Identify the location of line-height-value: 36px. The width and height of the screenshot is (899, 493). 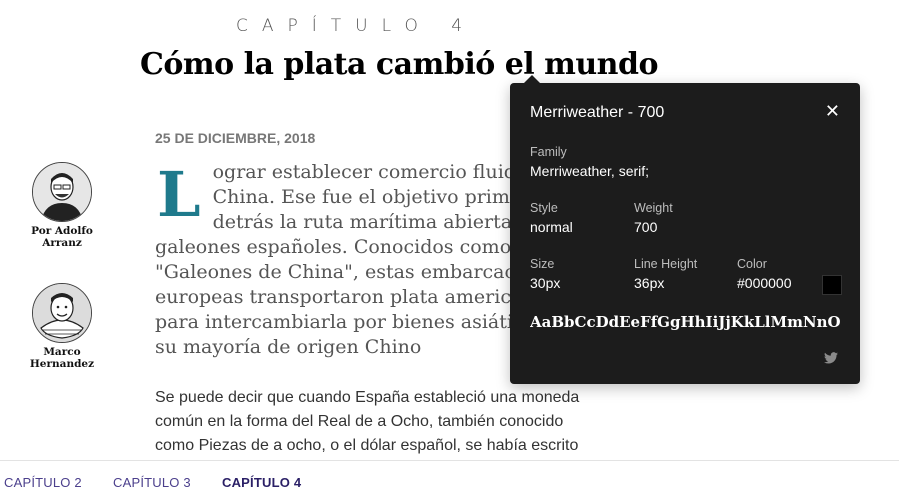
(649, 283).